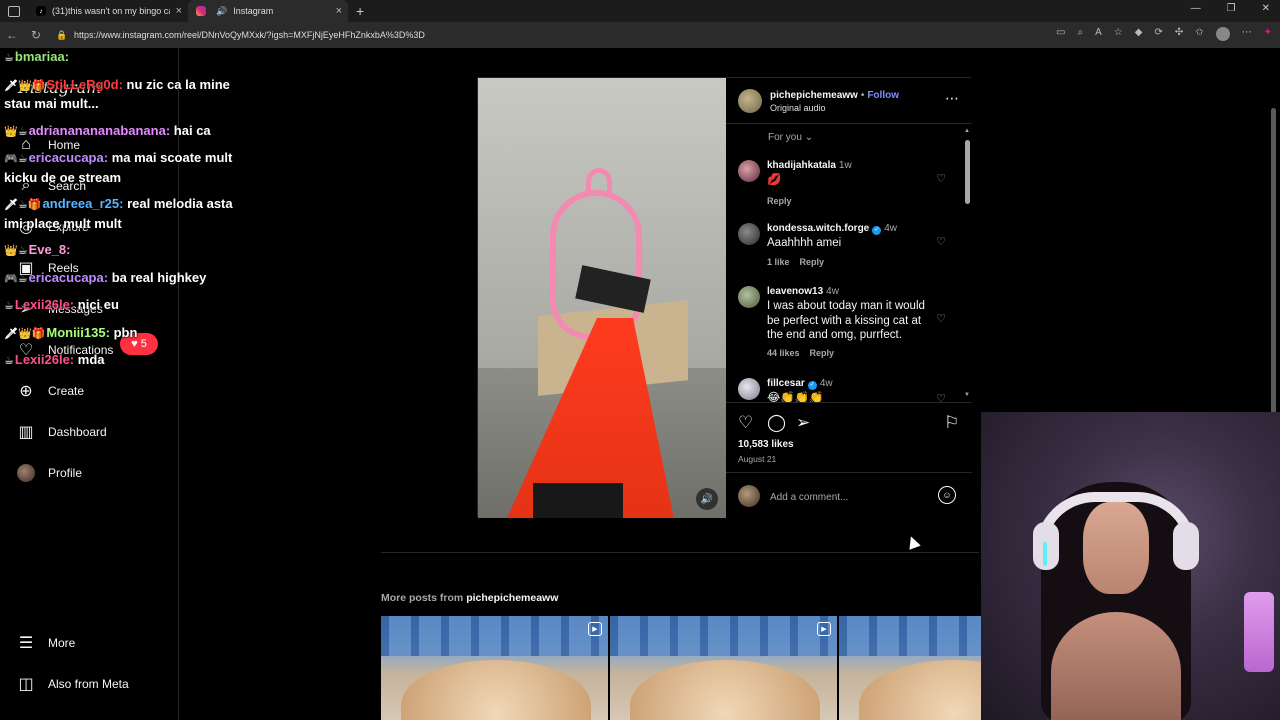 The width and height of the screenshot is (1280, 720). What do you see at coordinates (967, 395) in the screenshot?
I see `scroll-down-icon: ▼` at bounding box center [967, 395].